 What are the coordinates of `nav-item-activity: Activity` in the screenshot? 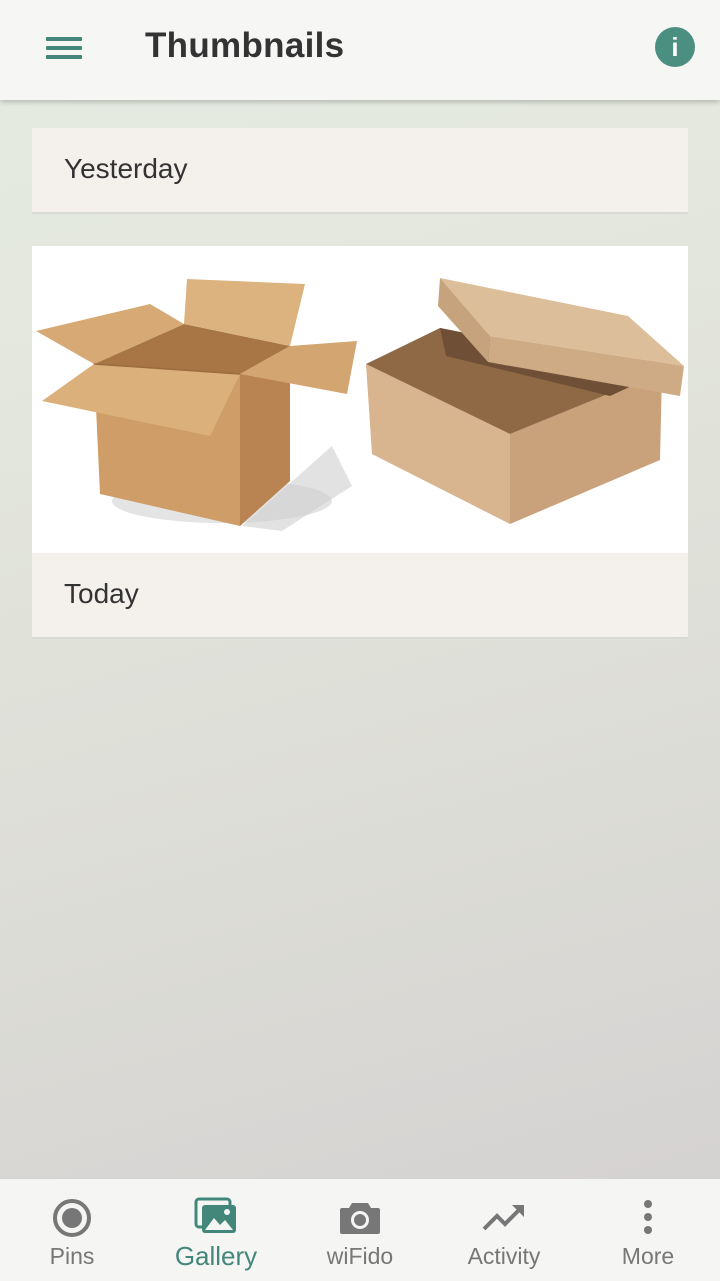 It's located at (504, 1230).